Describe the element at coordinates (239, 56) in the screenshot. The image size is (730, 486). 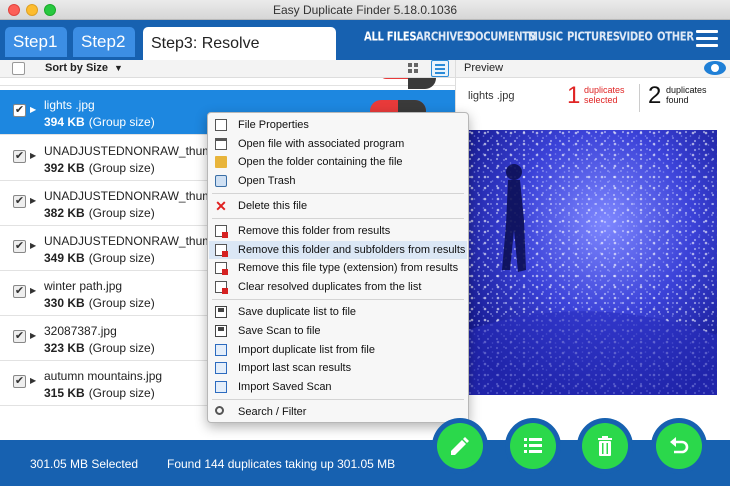
I see `tab-step3: Step3: Resolve Duplicates` at that location.